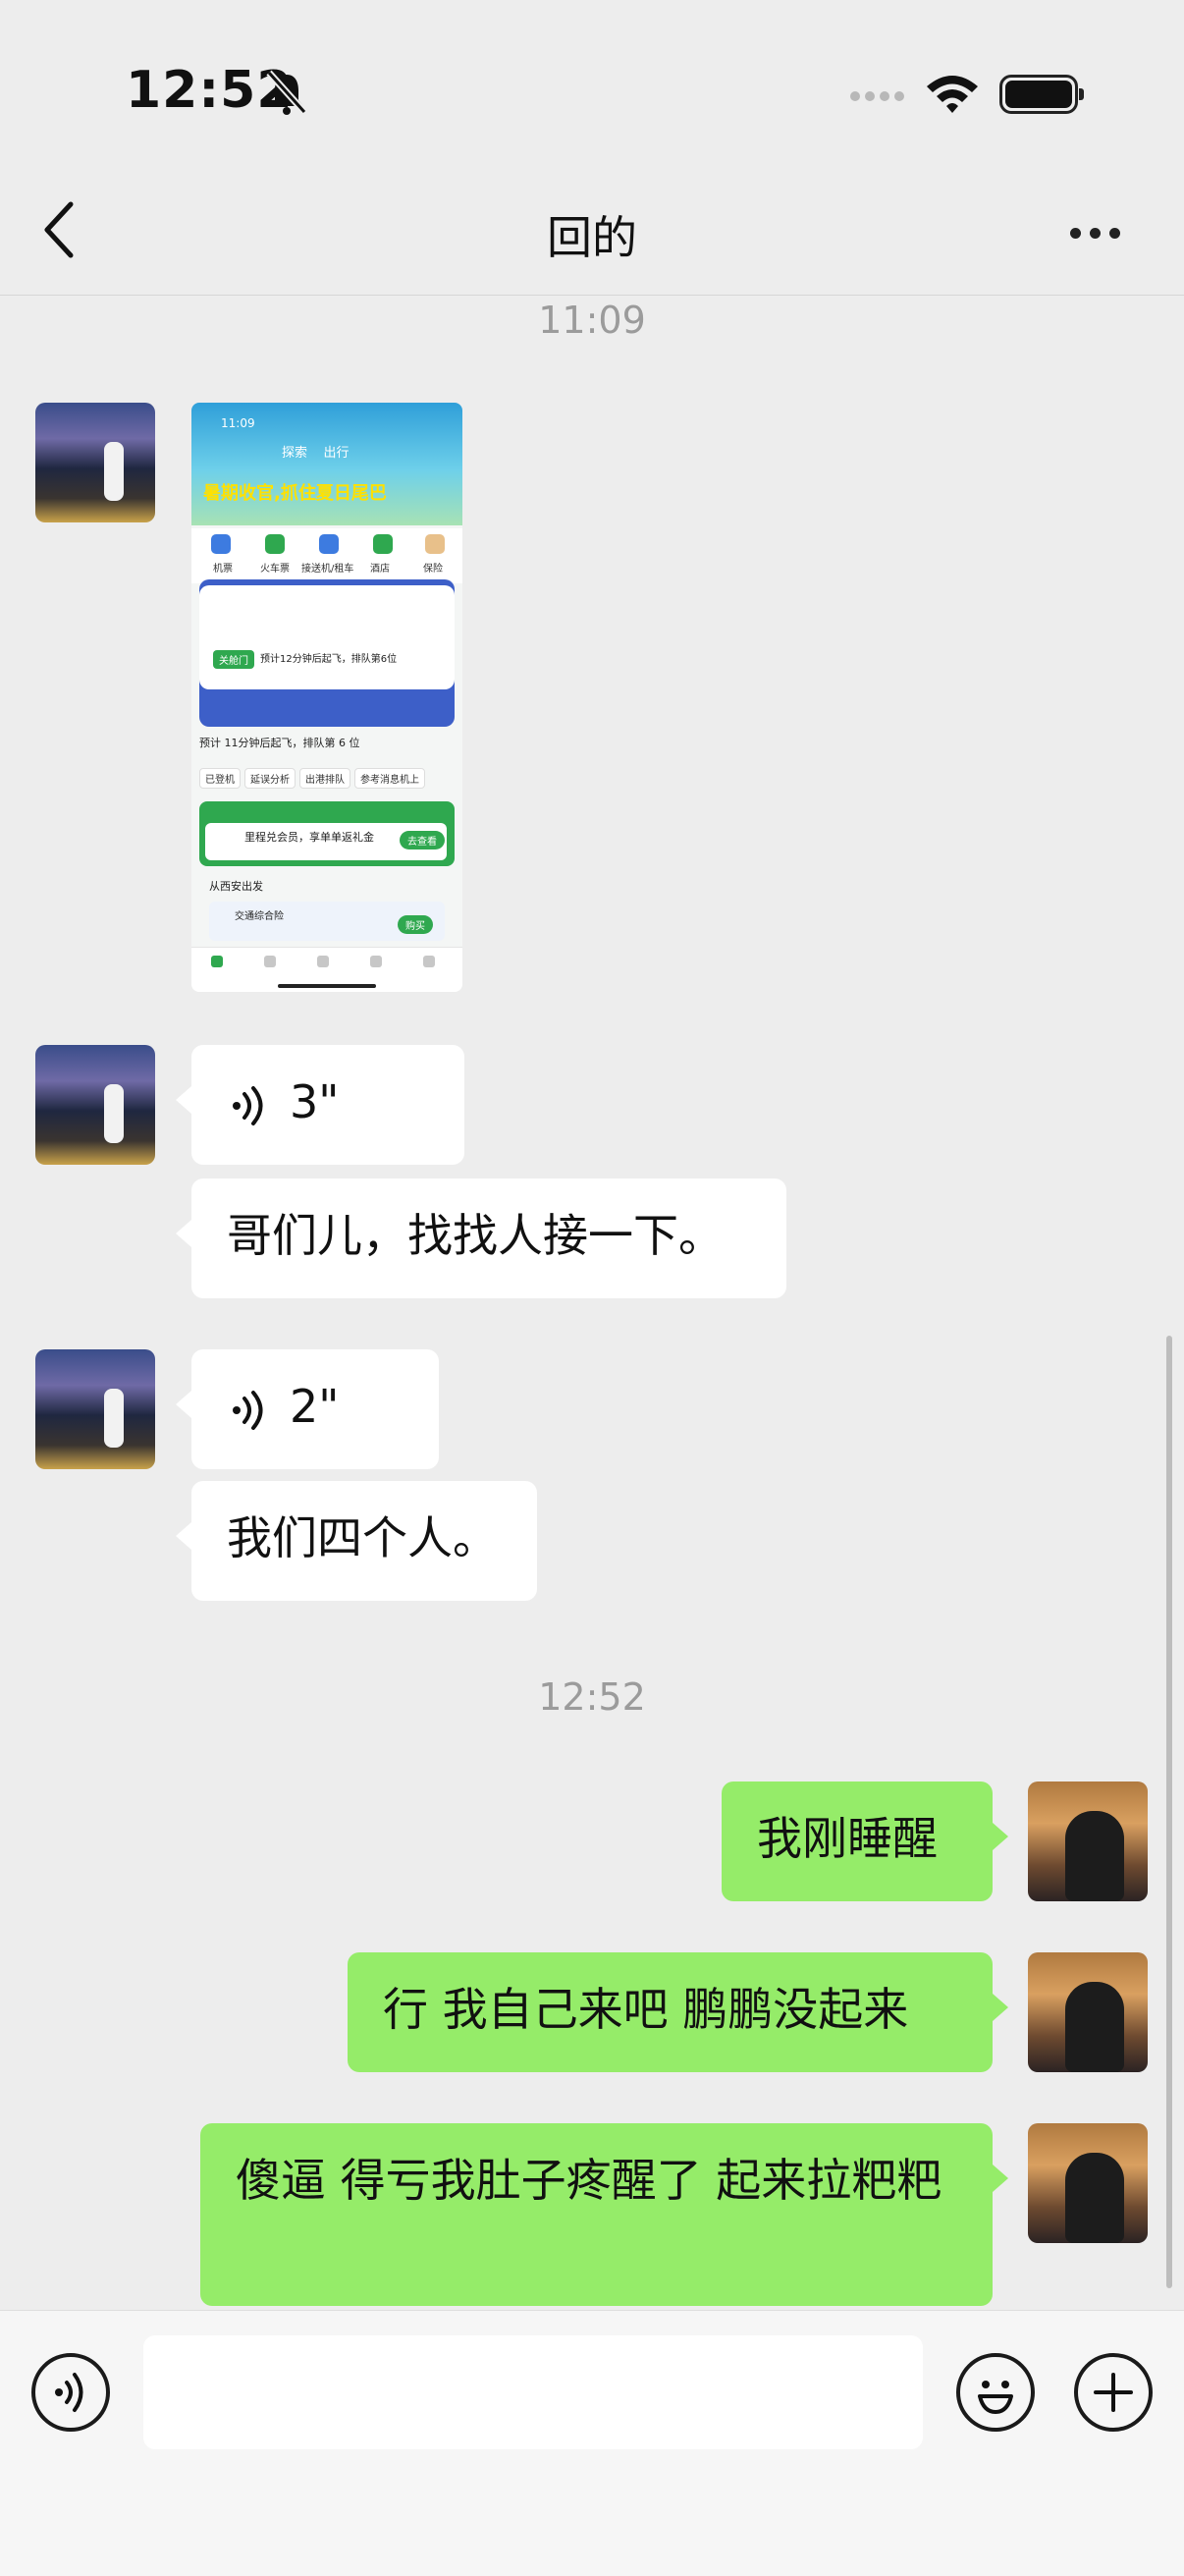 This screenshot has width=1184, height=2576. What do you see at coordinates (952, 95) in the screenshot?
I see `wifi-icon` at bounding box center [952, 95].